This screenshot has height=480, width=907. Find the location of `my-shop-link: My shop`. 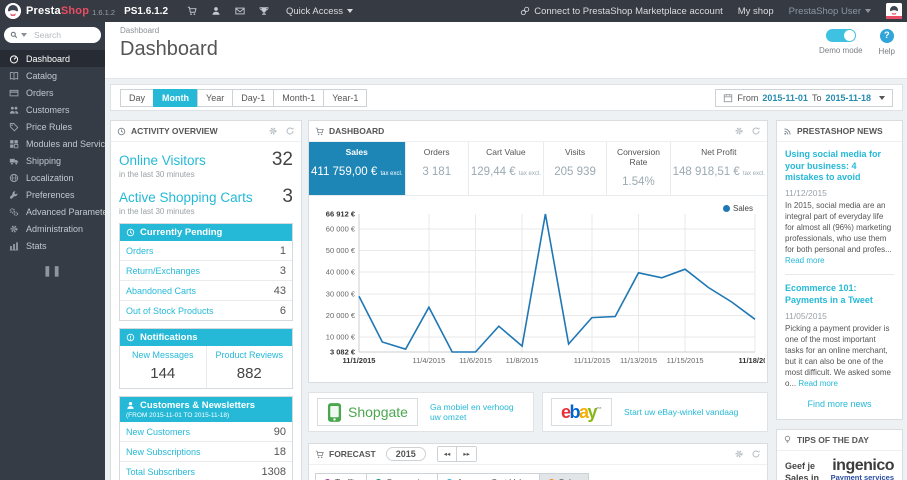

my-shop-link: My shop is located at coordinates (756, 11).